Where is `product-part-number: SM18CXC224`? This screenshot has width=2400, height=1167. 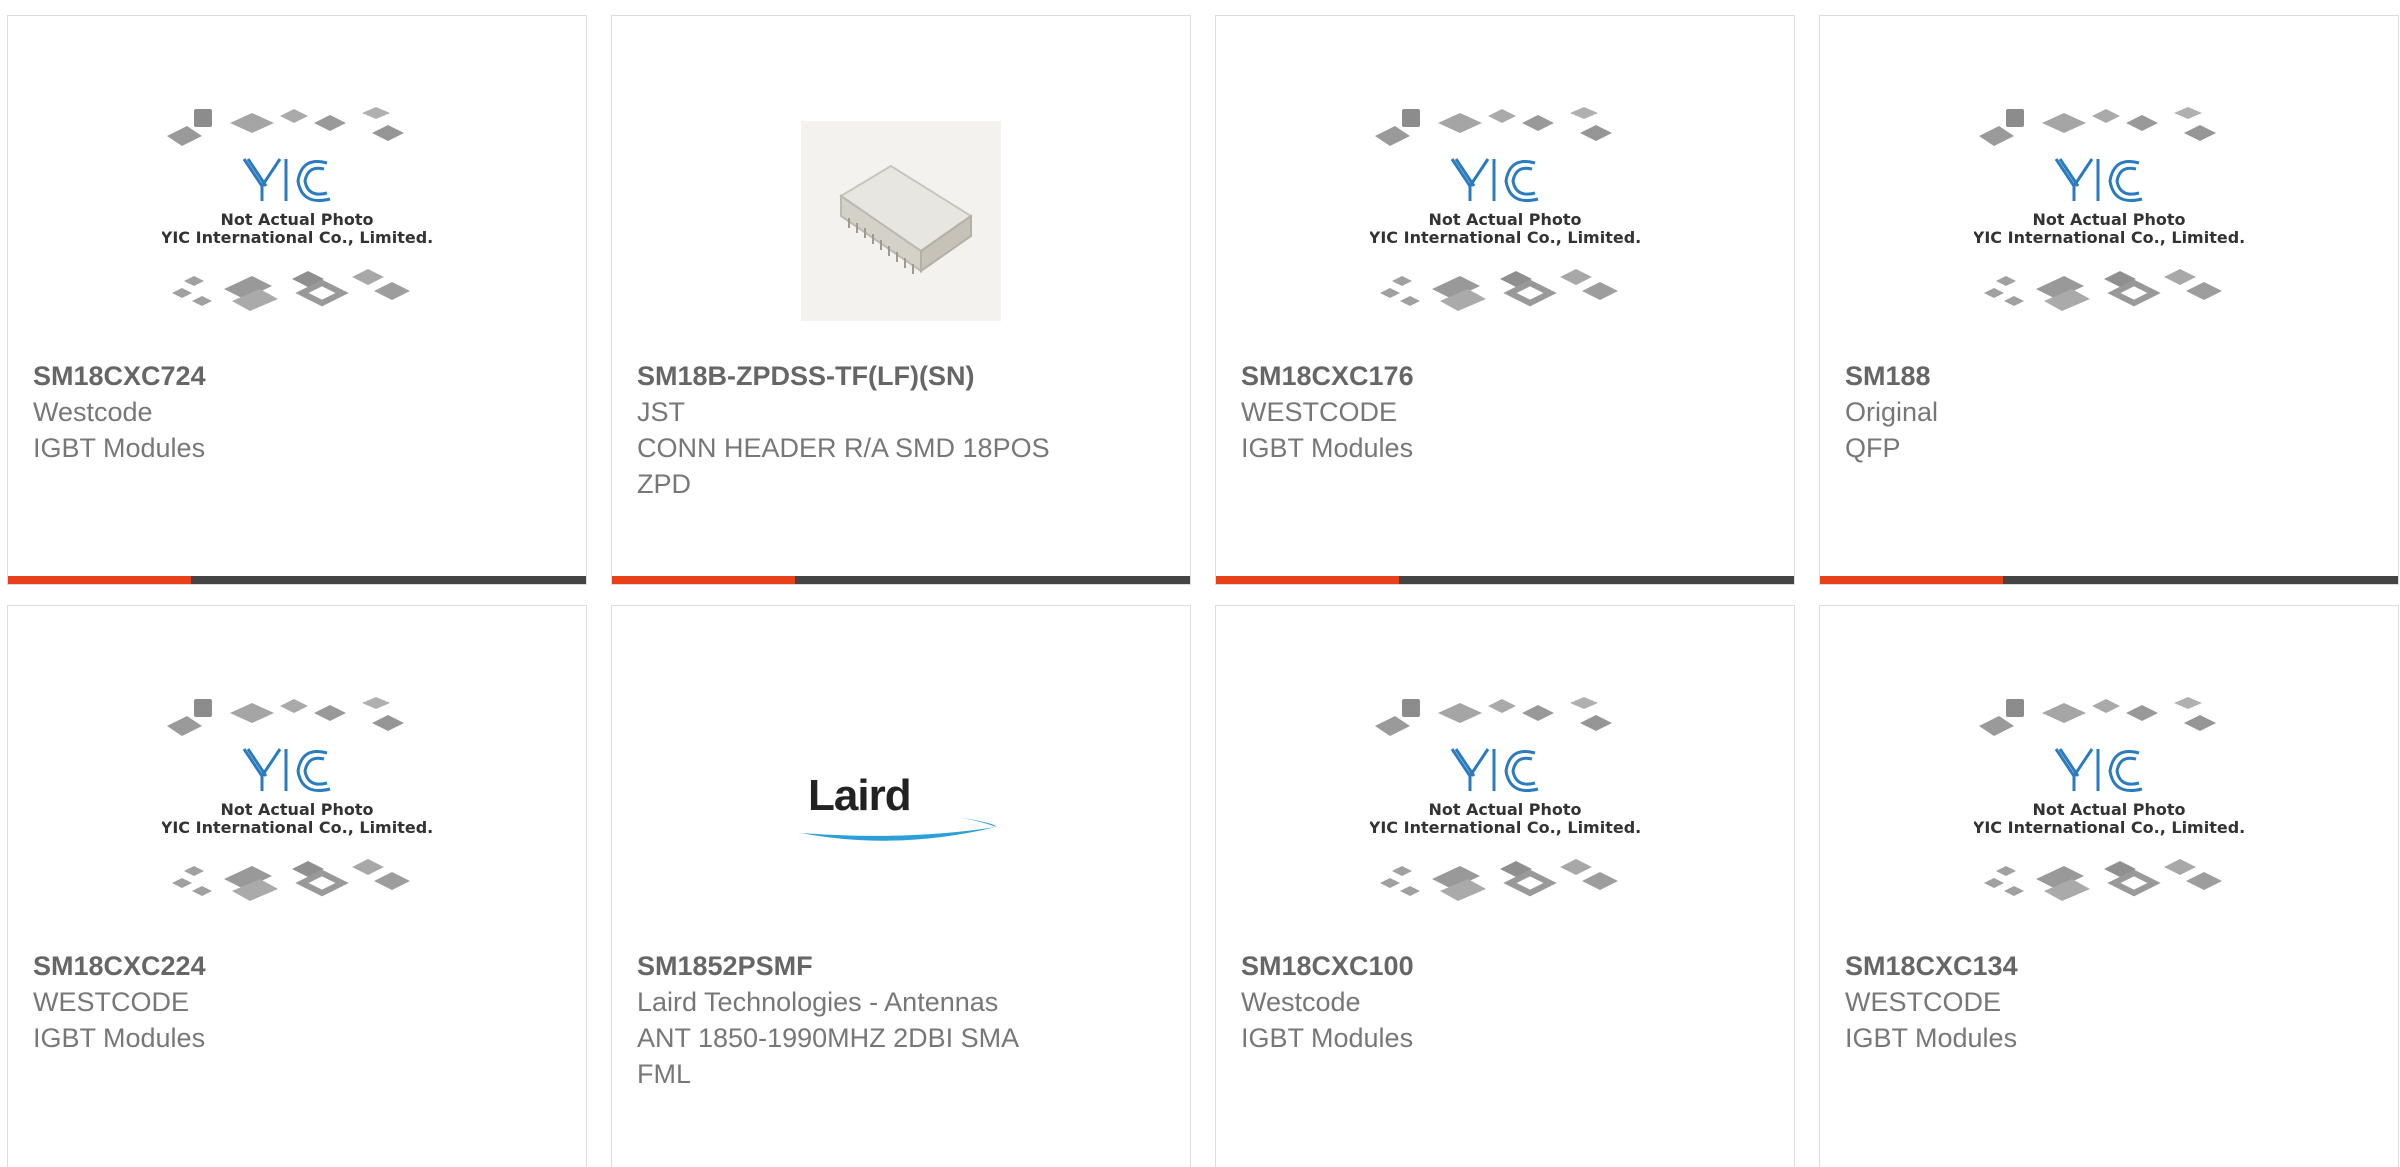 product-part-number: SM18CXC224 is located at coordinates (297, 966).